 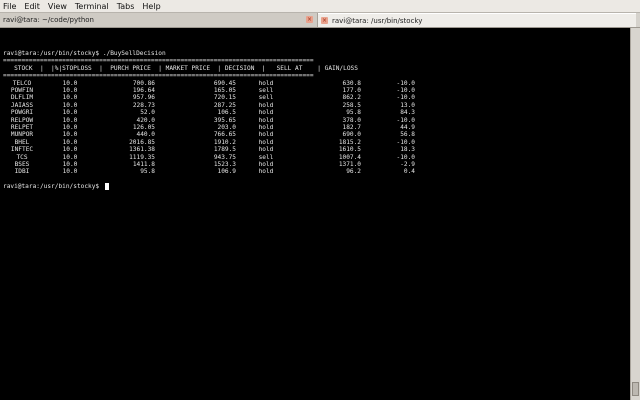 I want to click on table-row: BSES 10.0 1411.8 1523.3 hold 1371.0 -2.9, so click(x=316, y=164).